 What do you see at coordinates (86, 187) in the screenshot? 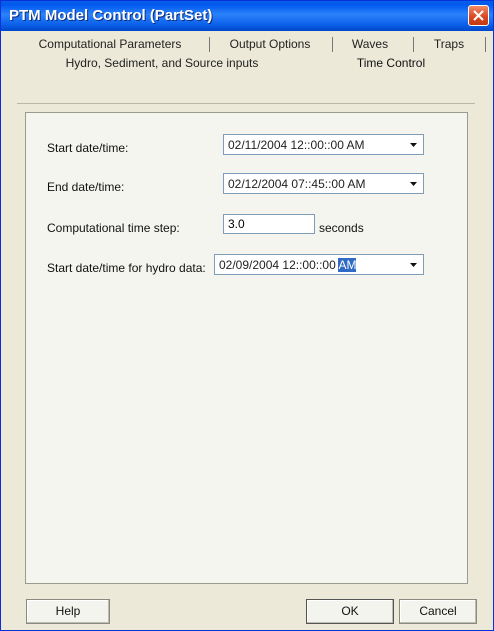
I see `end-datetime-label: End date/time:` at bounding box center [86, 187].